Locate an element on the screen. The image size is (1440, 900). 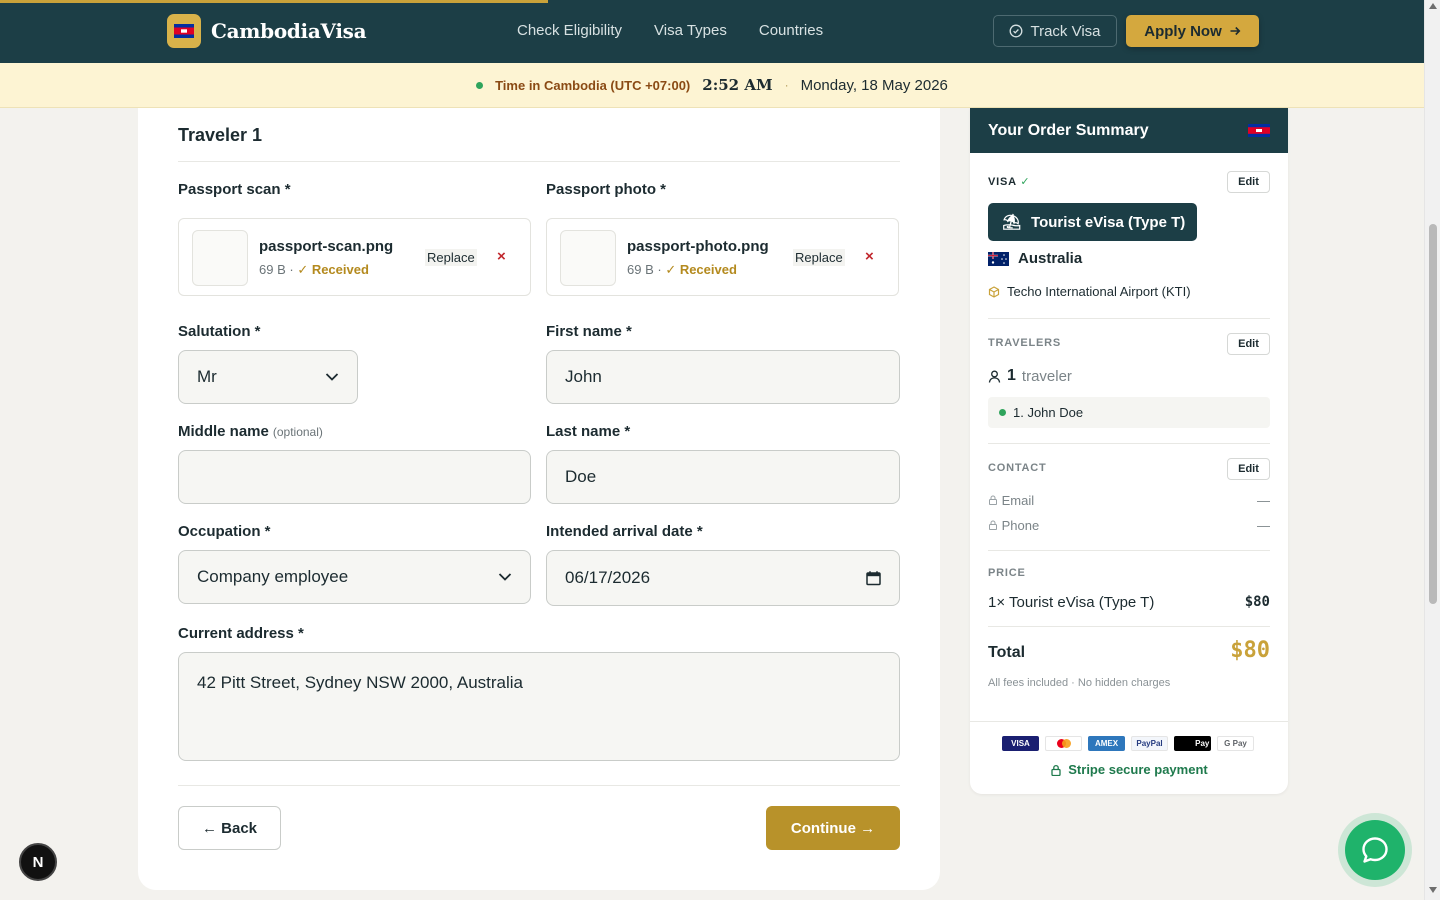
back-button: ← Back is located at coordinates (229, 828).